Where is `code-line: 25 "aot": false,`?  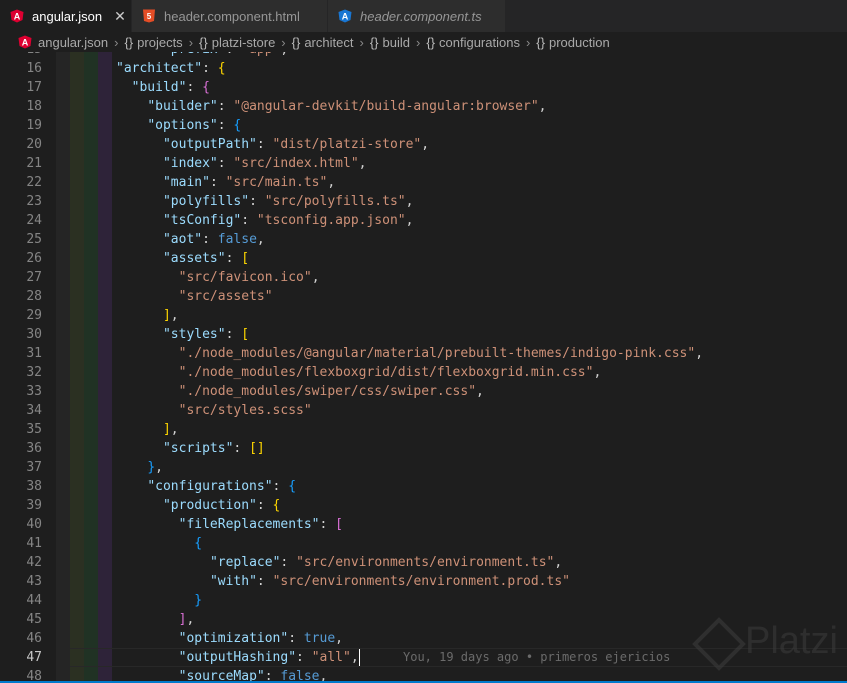 code-line: 25 "aot": false, is located at coordinates (423, 239).